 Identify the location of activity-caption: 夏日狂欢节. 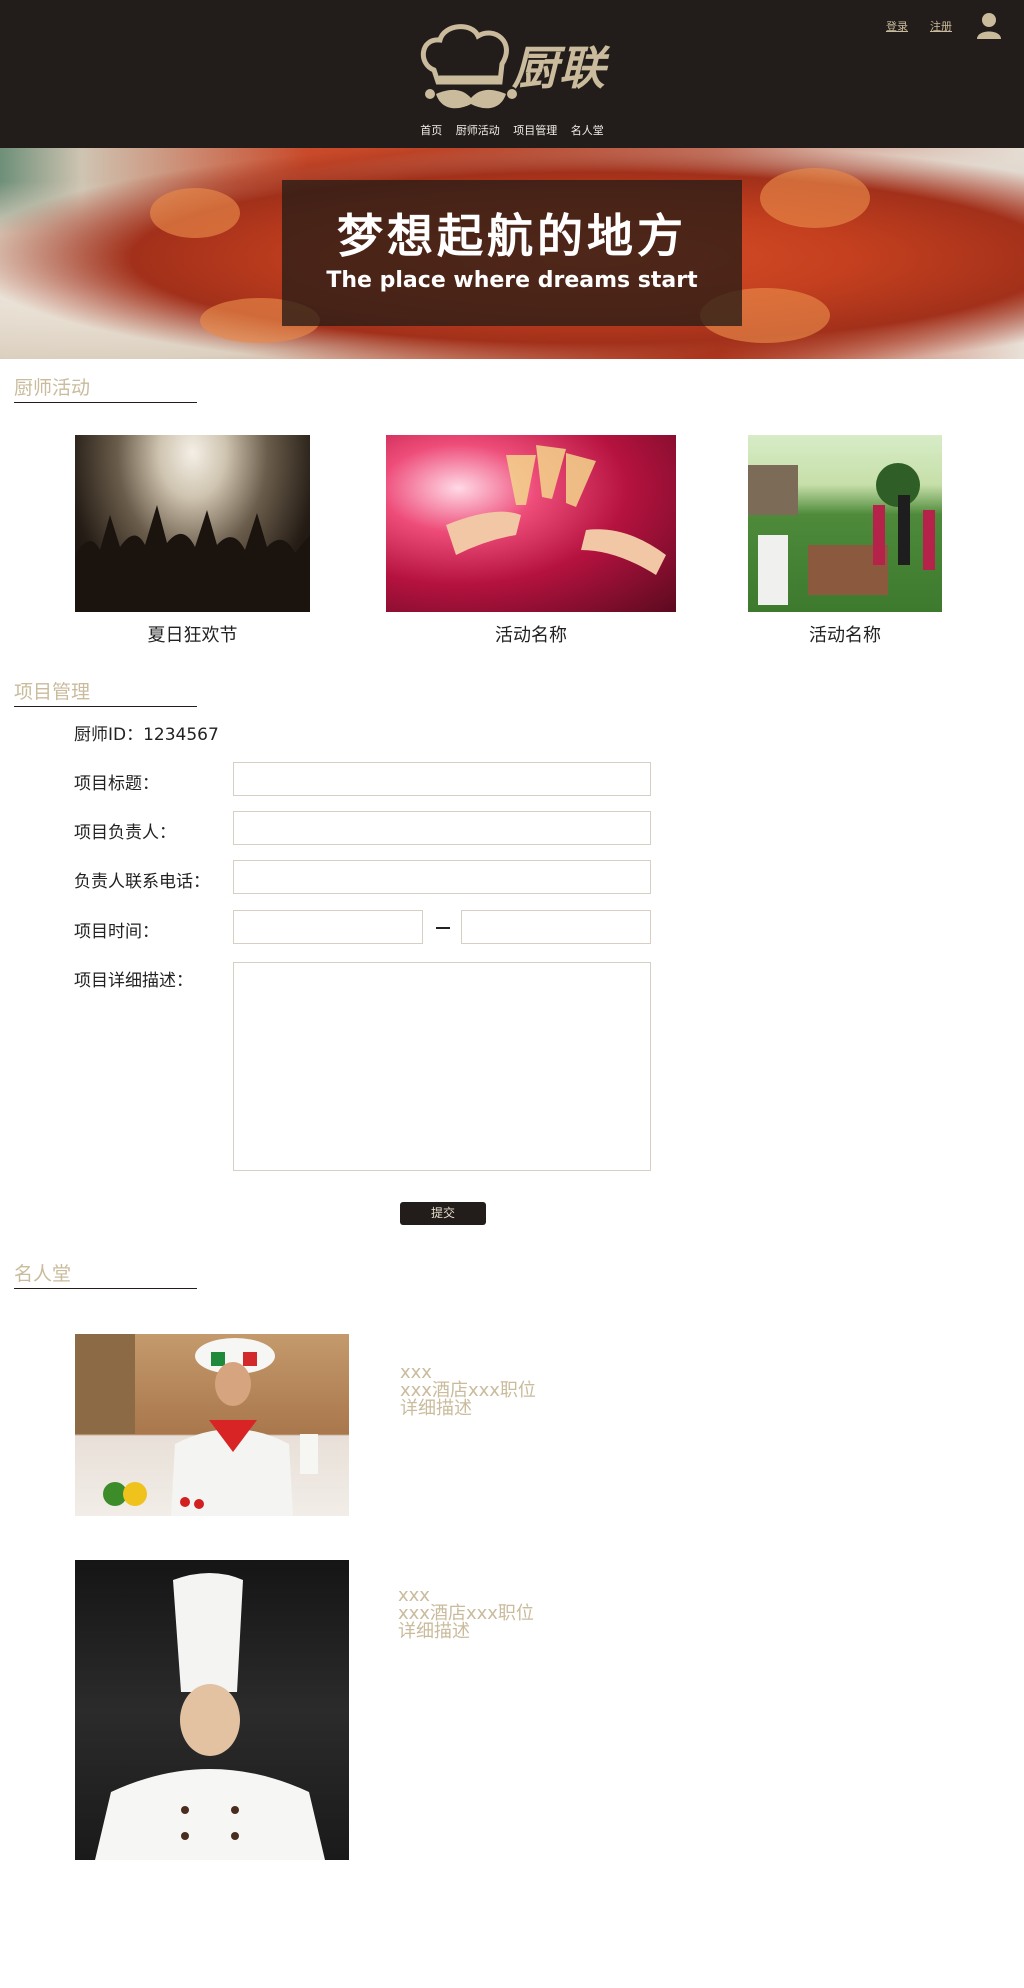
(192, 634).